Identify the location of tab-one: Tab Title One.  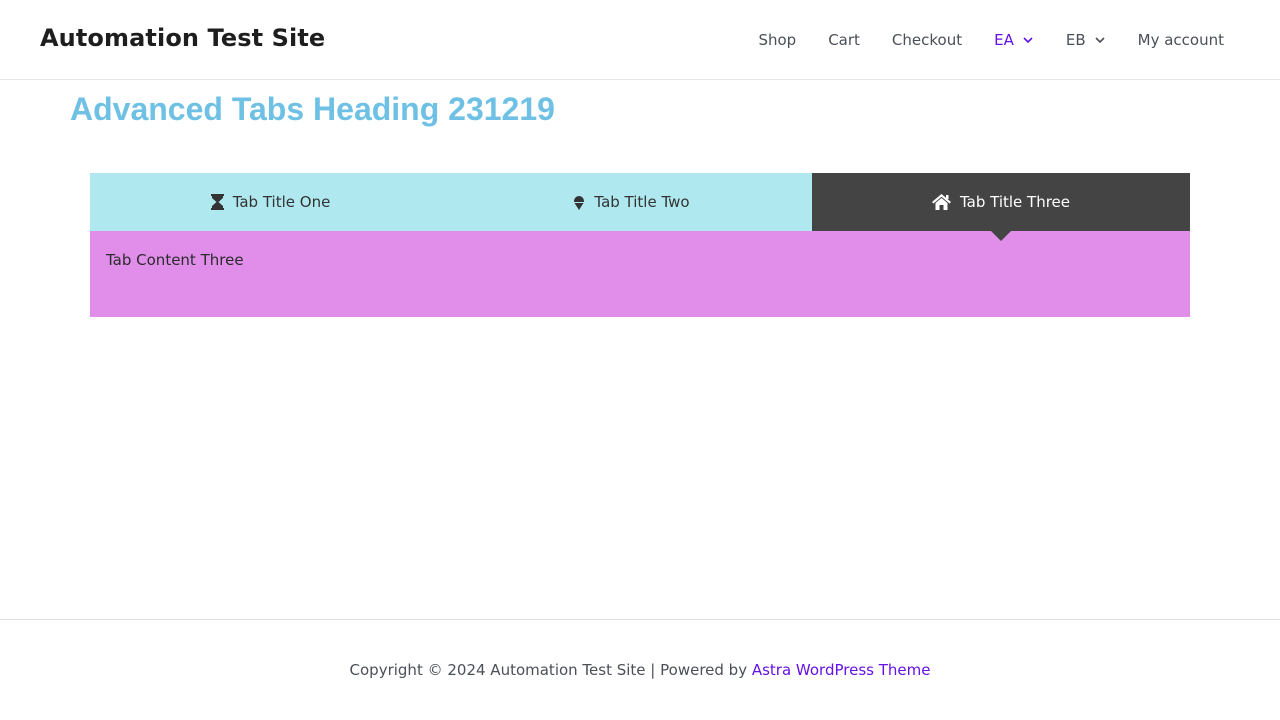
(270, 202).